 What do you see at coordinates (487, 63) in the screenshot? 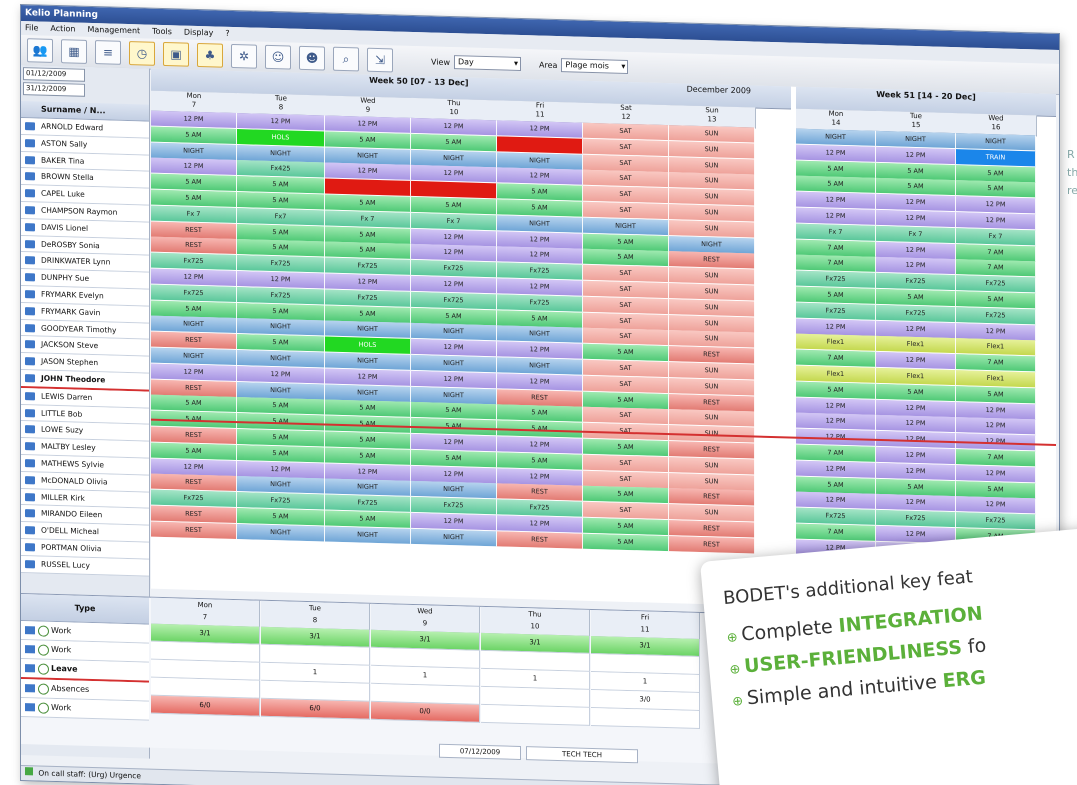
I see `view-select: Day` at bounding box center [487, 63].